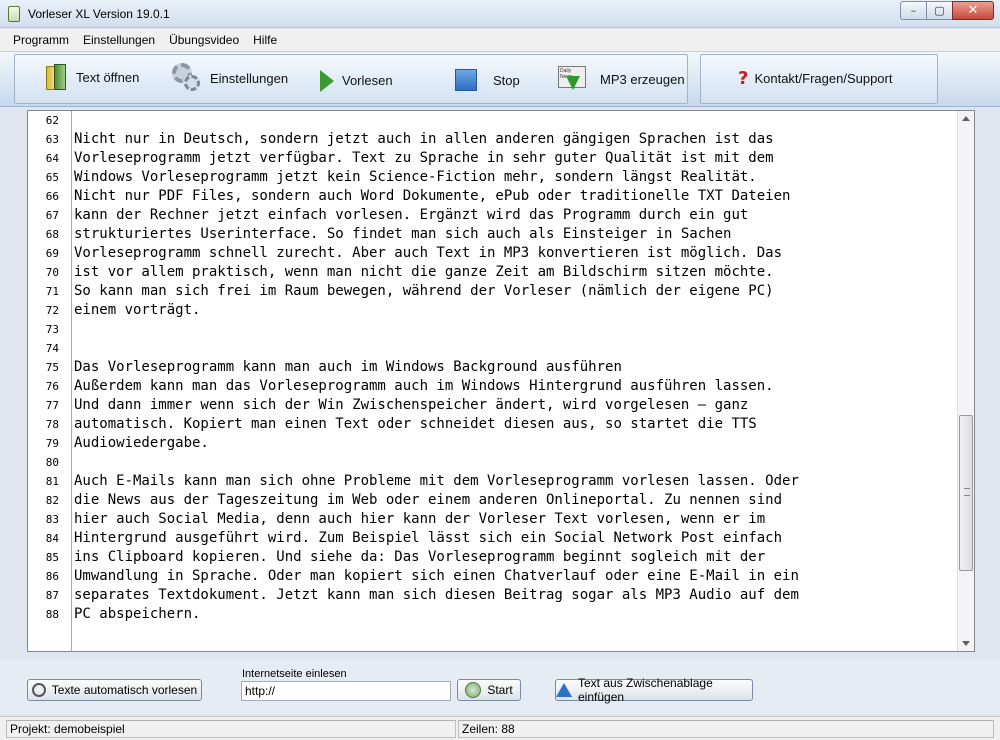  What do you see at coordinates (41, 40) in the screenshot?
I see `menu-programm: Programm` at bounding box center [41, 40].